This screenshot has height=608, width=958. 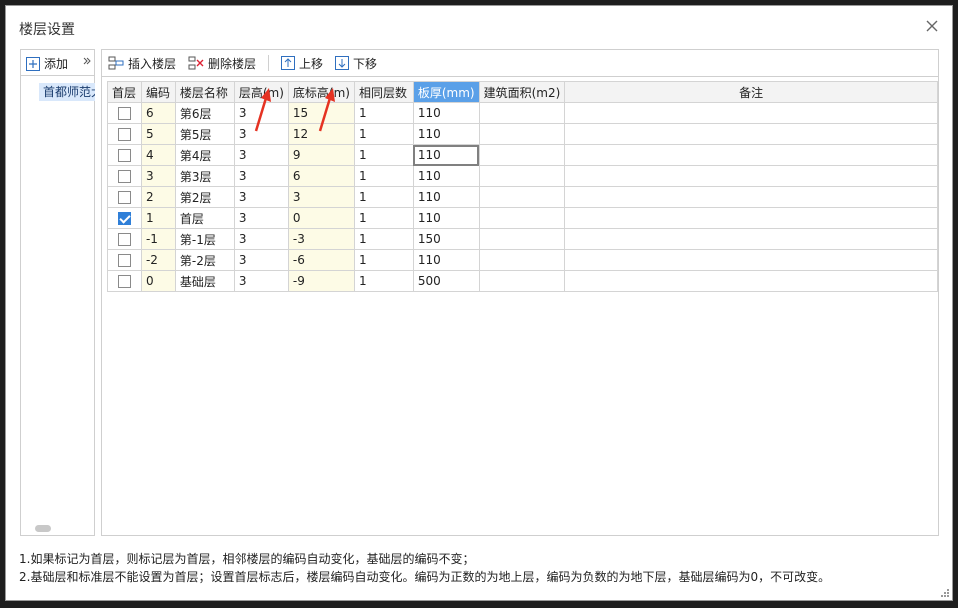 What do you see at coordinates (158, 281) in the screenshot?
I see `cell-code: 0` at bounding box center [158, 281].